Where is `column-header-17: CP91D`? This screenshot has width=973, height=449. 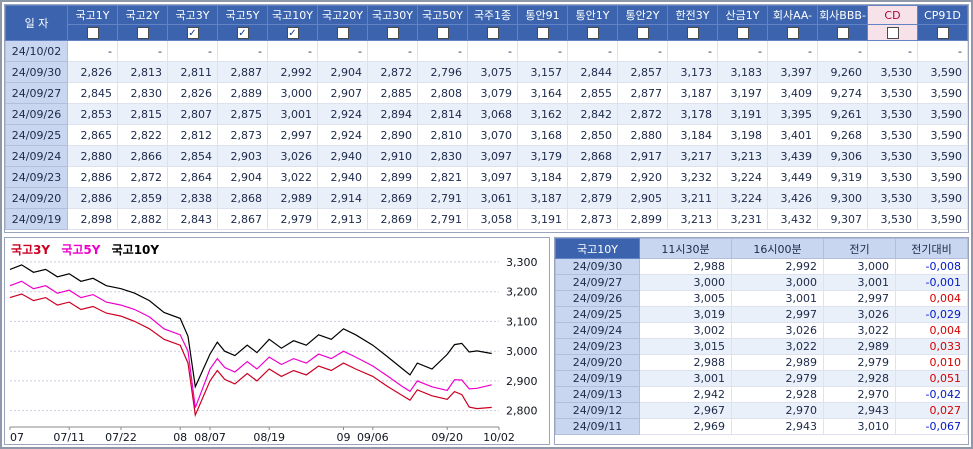 column-header-17: CP91D is located at coordinates (942, 15).